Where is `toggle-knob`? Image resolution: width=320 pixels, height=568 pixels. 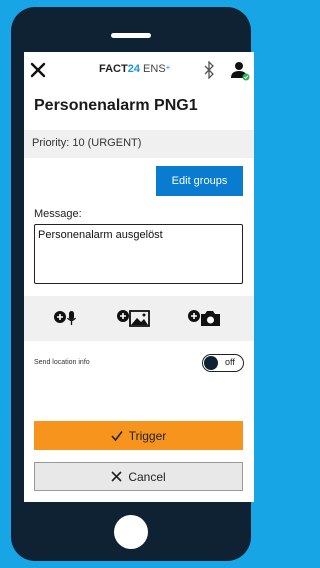
toggle-knob is located at coordinates (211, 363).